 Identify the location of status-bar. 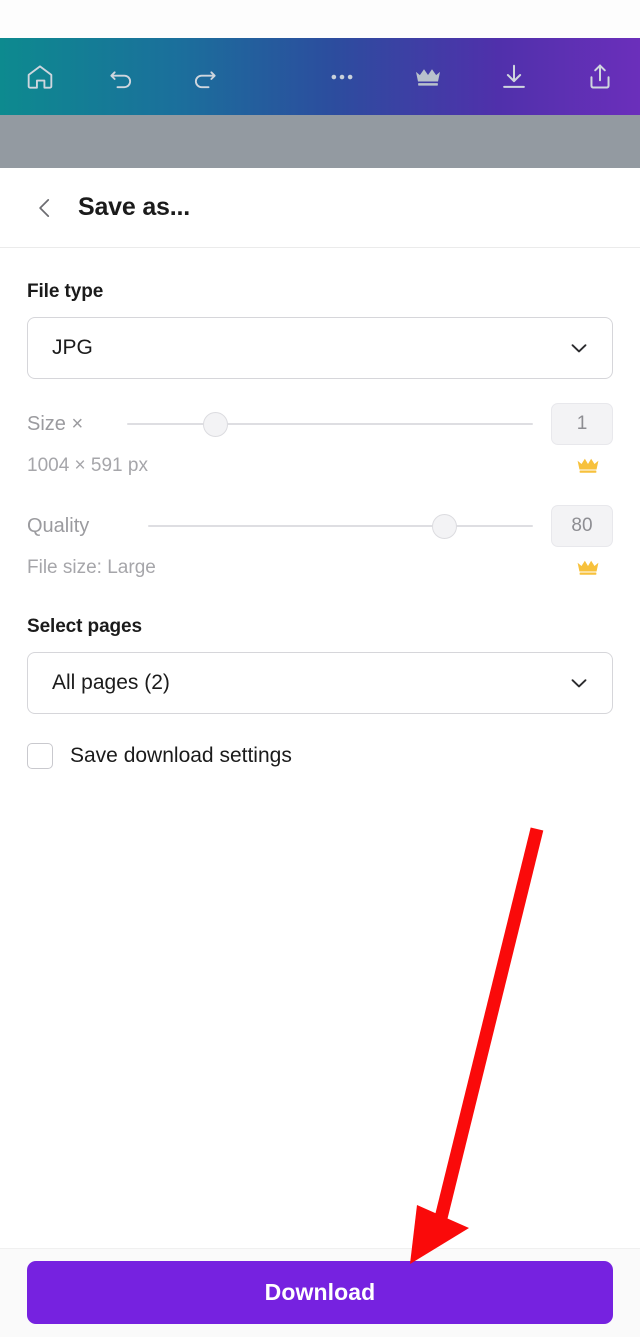
(320, 19).